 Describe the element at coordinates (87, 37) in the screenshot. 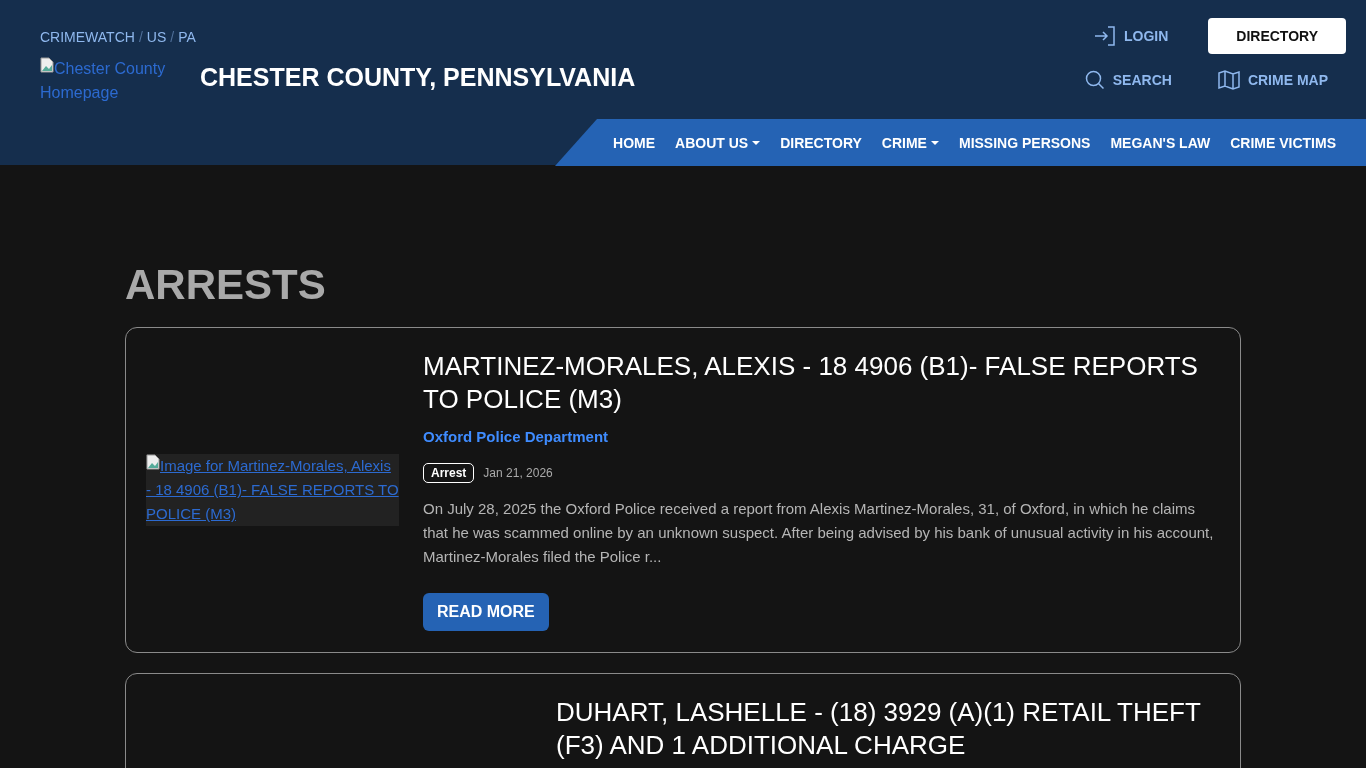

I see `breadcrumb-link: CRIMEWATCH` at that location.